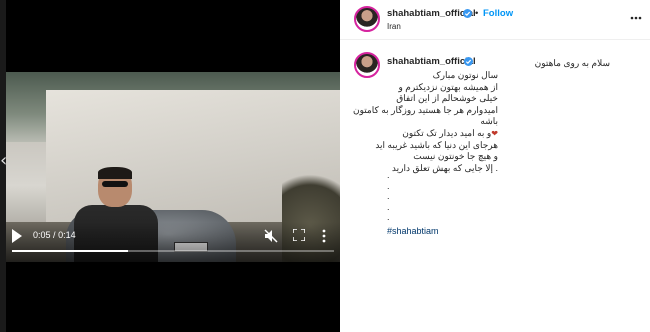  What do you see at coordinates (498, 13) in the screenshot?
I see `follow-button: Follow` at bounding box center [498, 13].